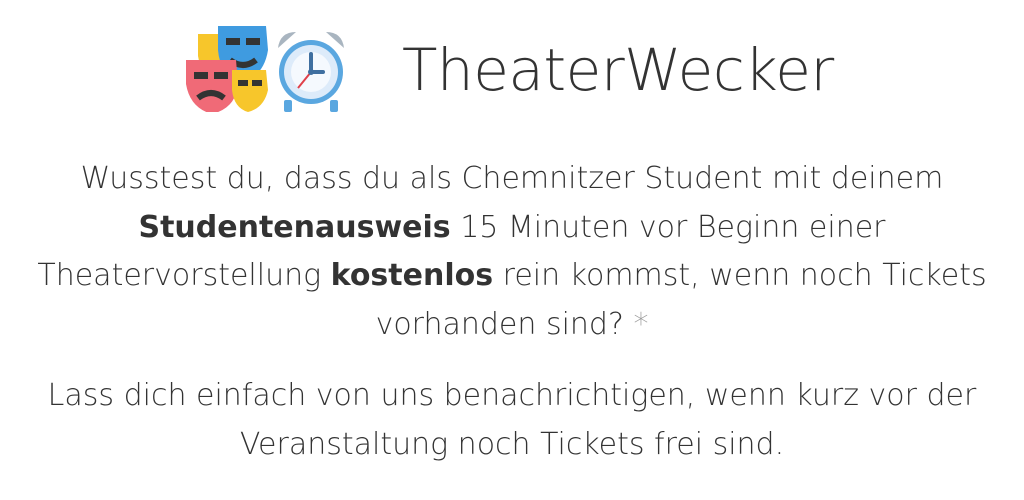 This screenshot has height=500, width=1024. Describe the element at coordinates (294, 227) in the screenshot. I see `intro-bold-student-id: Studentenausweis` at that location.